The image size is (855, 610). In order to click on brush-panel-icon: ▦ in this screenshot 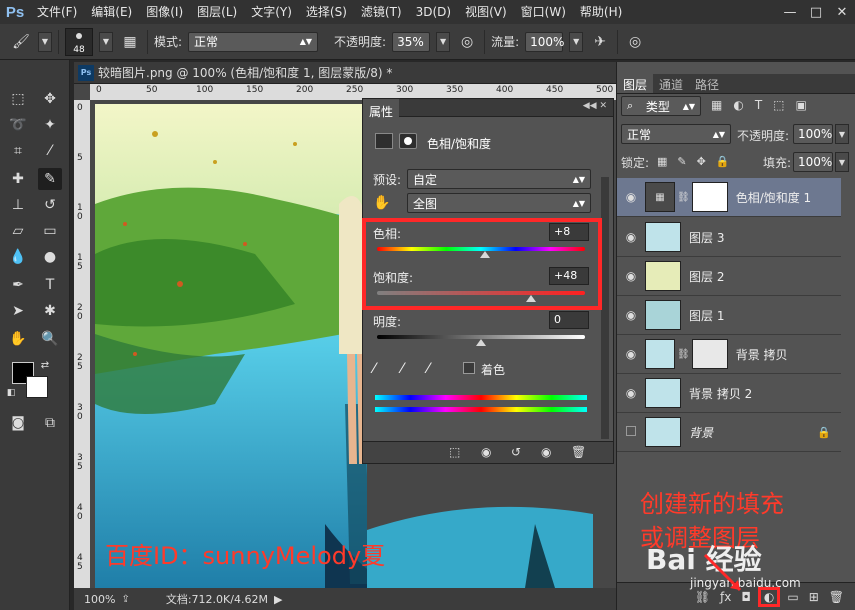, I will do `click(130, 42)`.